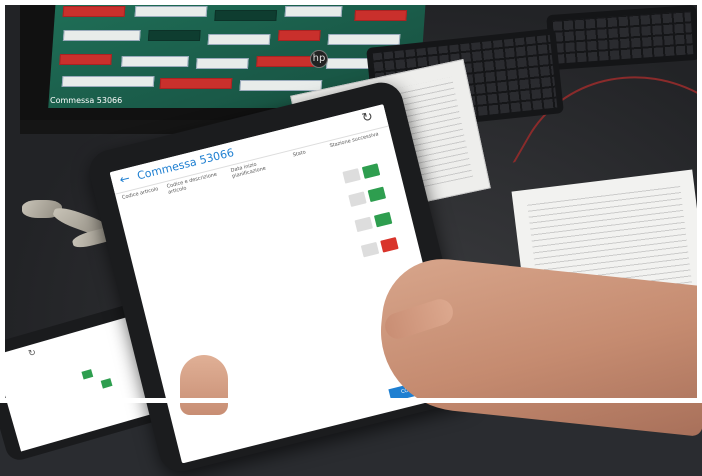  What do you see at coordinates (204, 385) in the screenshot?
I see `thumb` at bounding box center [204, 385].